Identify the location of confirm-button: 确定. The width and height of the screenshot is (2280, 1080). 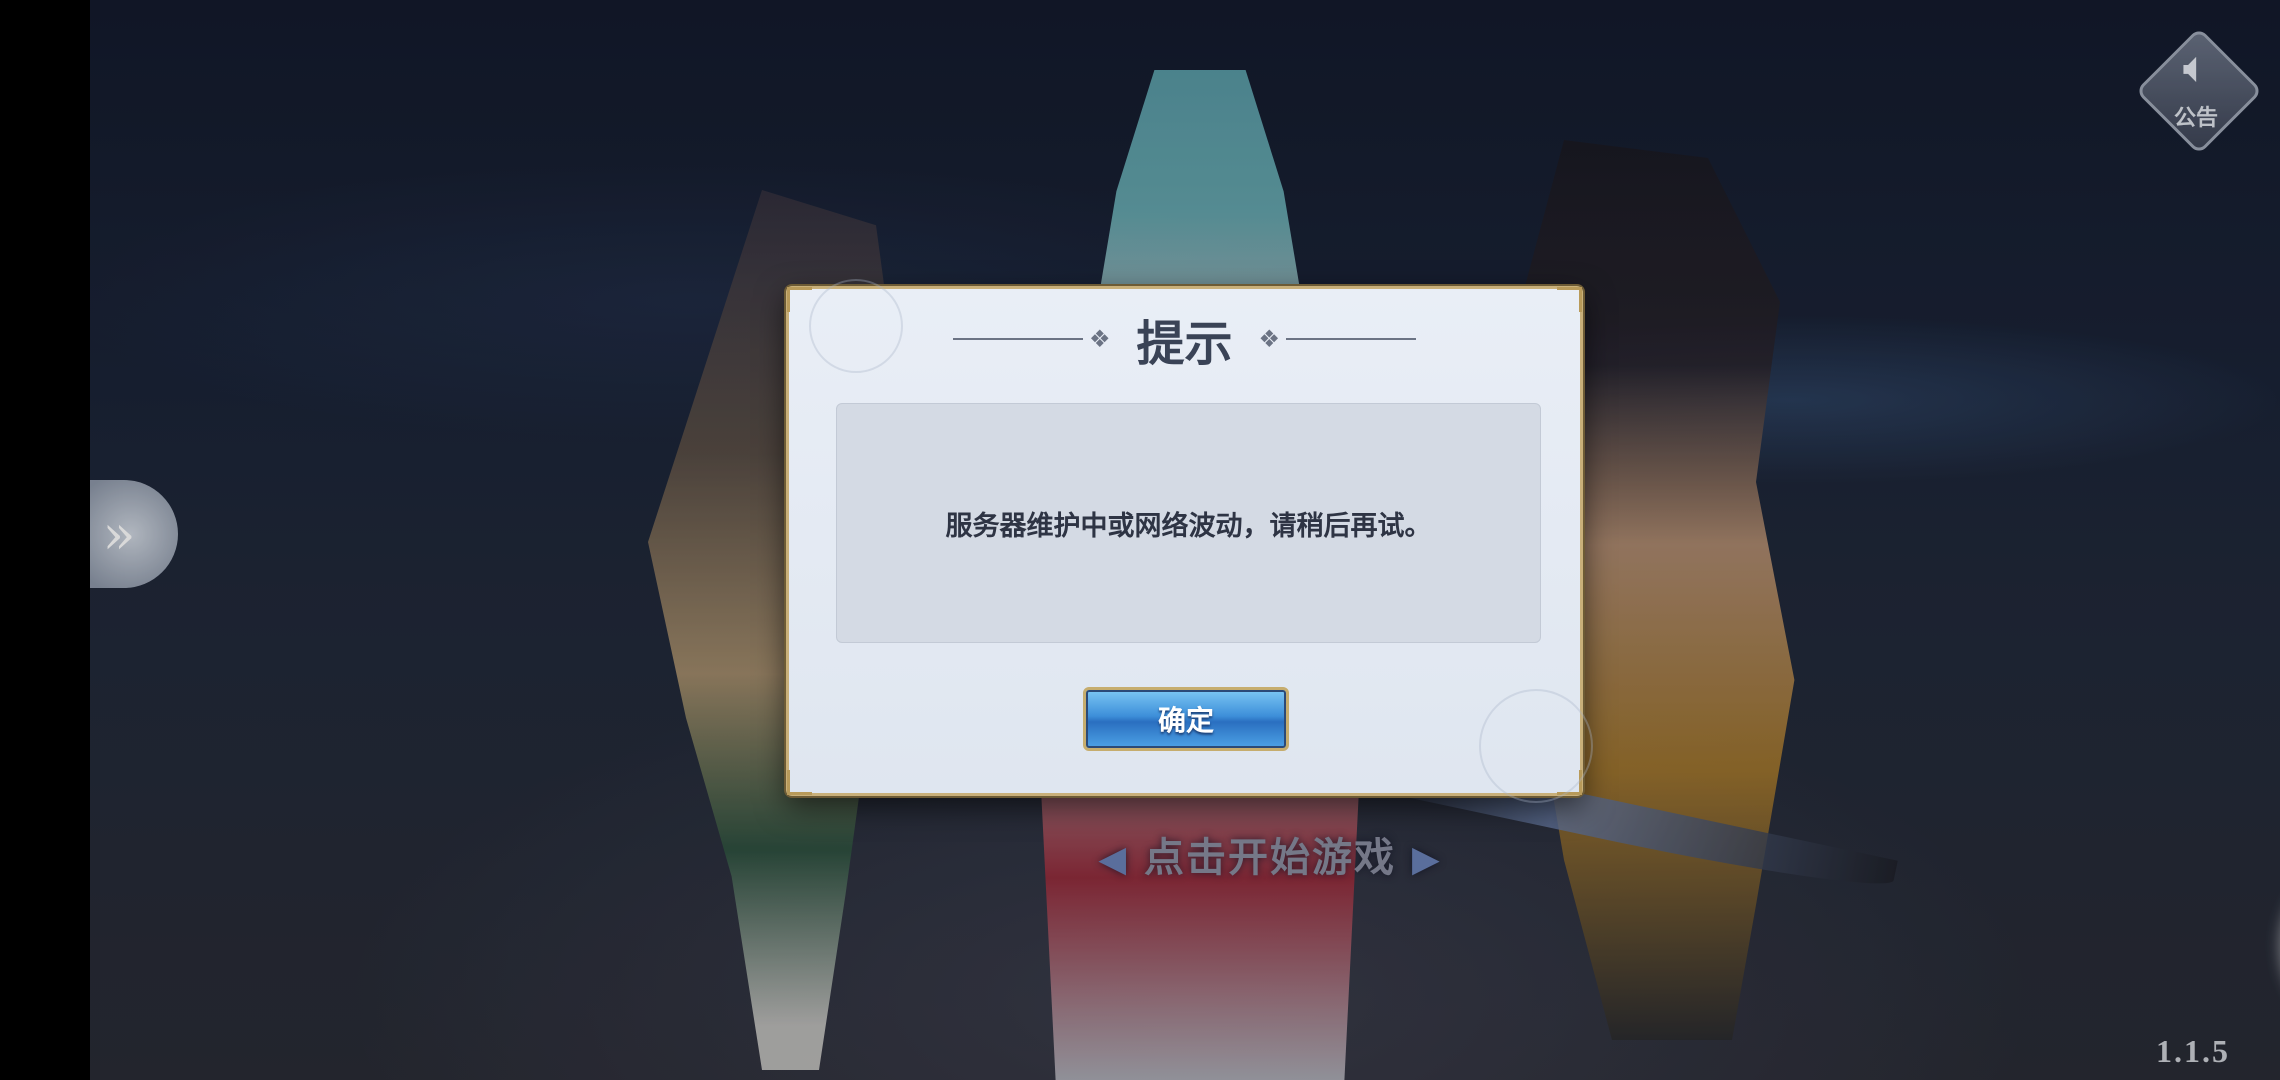
(1186, 719).